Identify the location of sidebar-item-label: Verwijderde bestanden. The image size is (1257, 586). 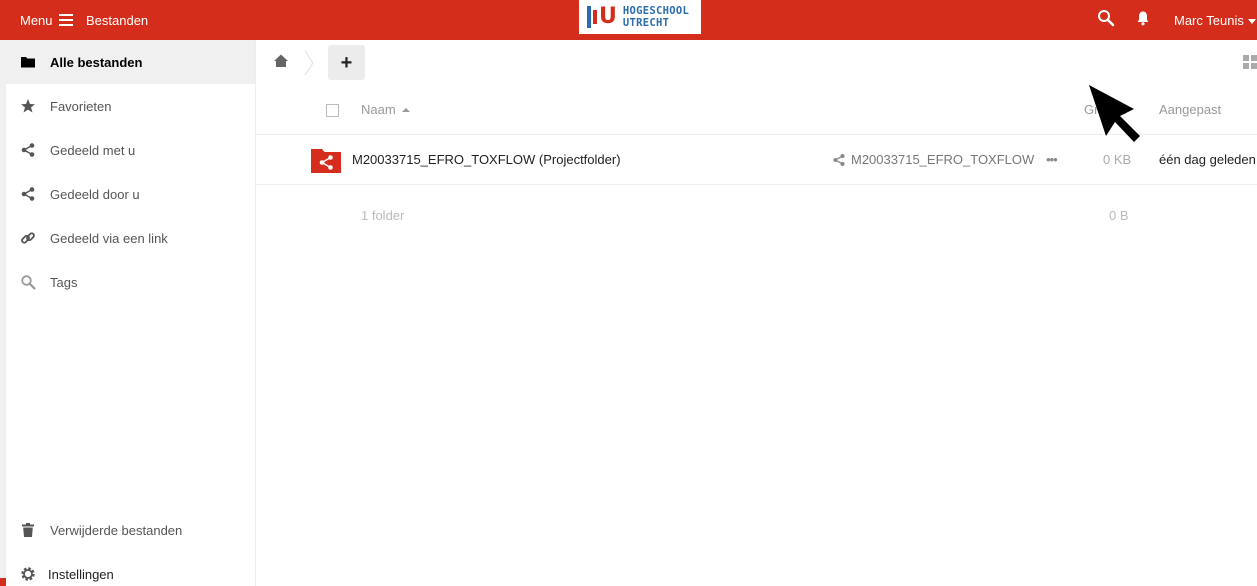
(116, 530).